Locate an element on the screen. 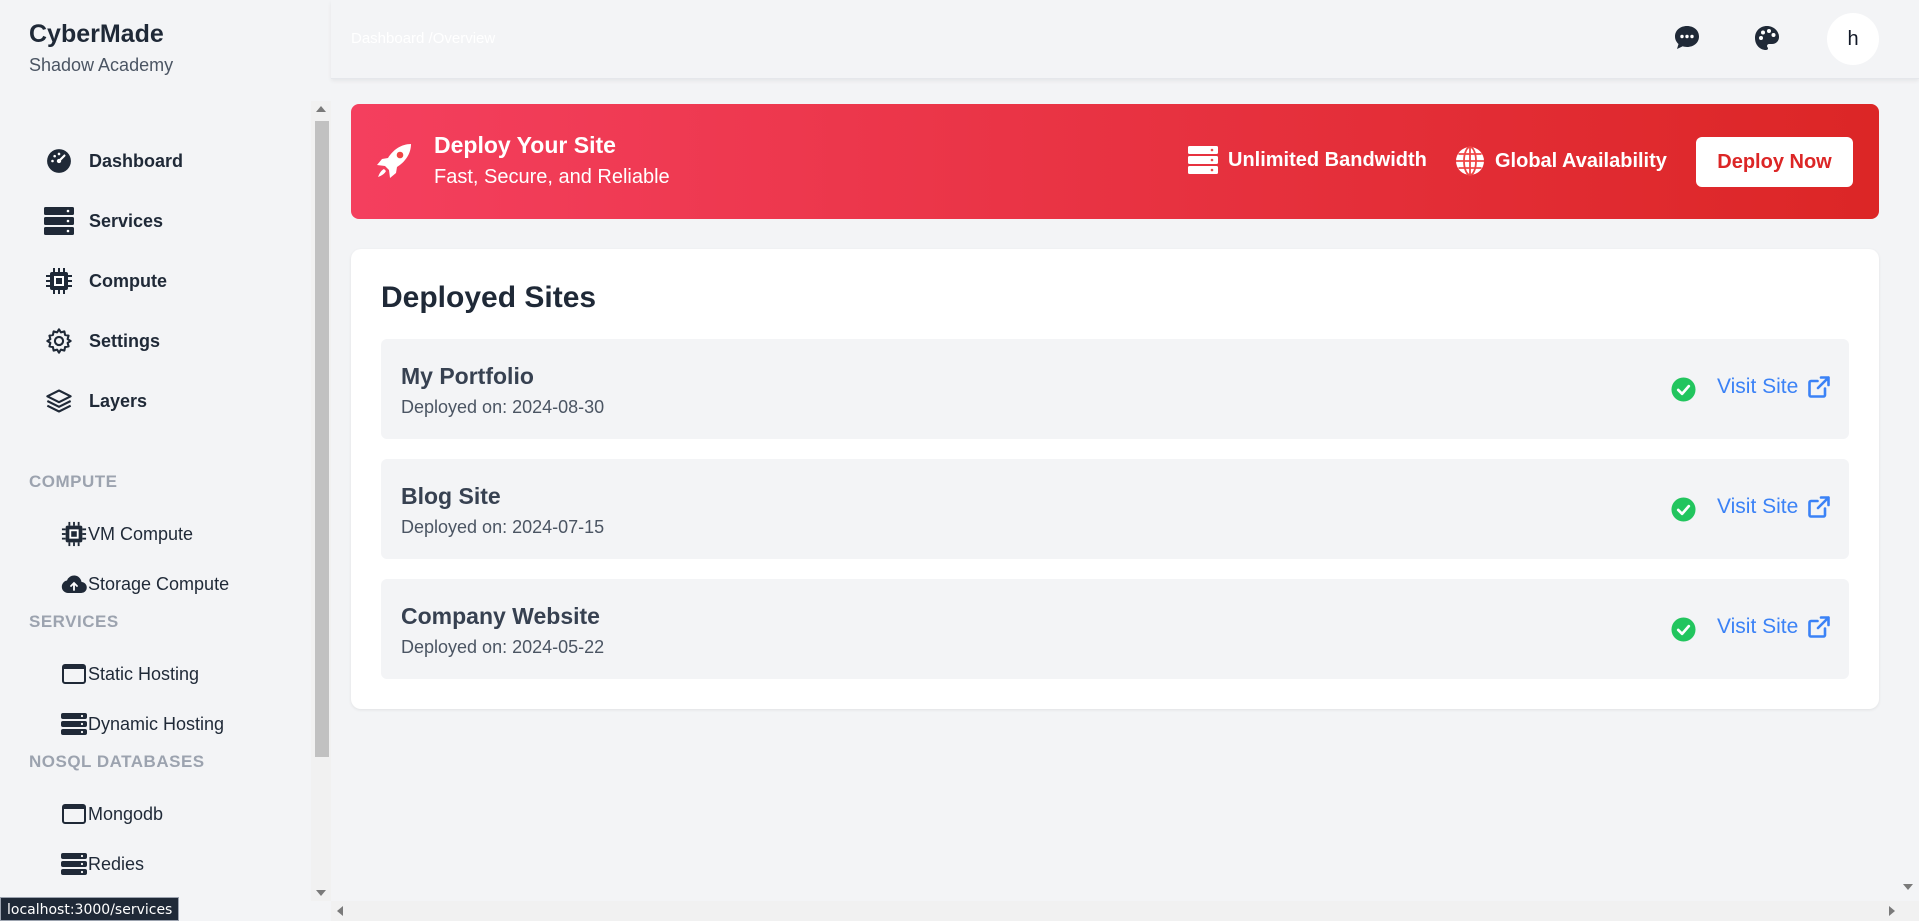  sidebar-item-label: Storage Compute is located at coordinates (159, 583).